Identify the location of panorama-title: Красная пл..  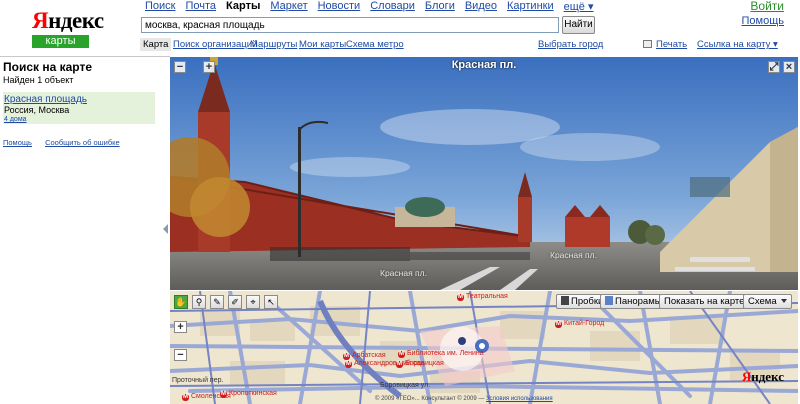
(484, 65).